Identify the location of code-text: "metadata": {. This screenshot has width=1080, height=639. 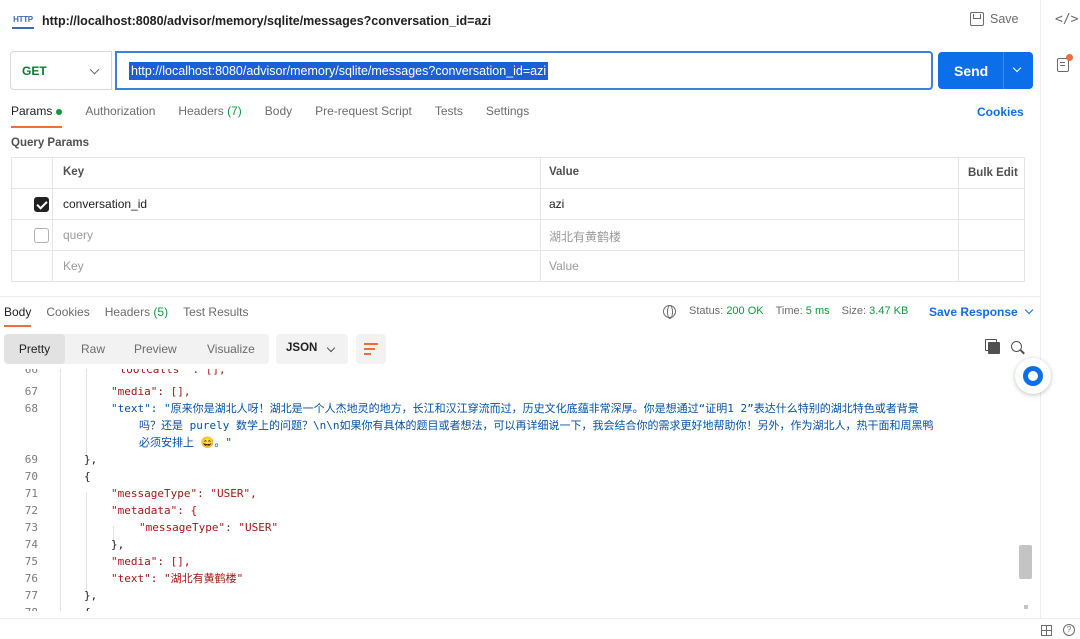
(154, 510).